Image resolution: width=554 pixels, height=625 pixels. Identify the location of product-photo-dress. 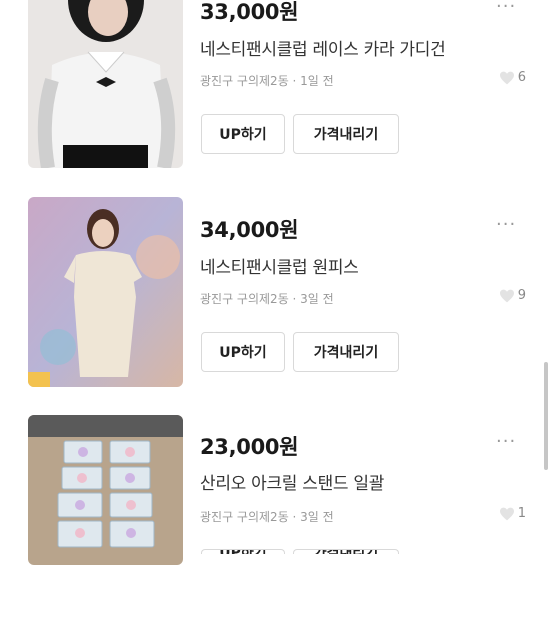
(105, 292).